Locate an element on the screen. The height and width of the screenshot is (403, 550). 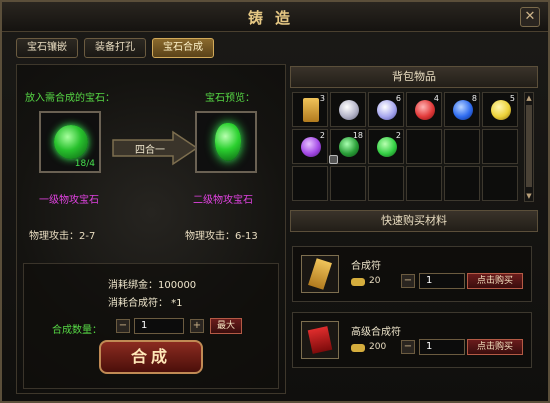
silver-blue-gem-icon is located at coordinates (387, 110).